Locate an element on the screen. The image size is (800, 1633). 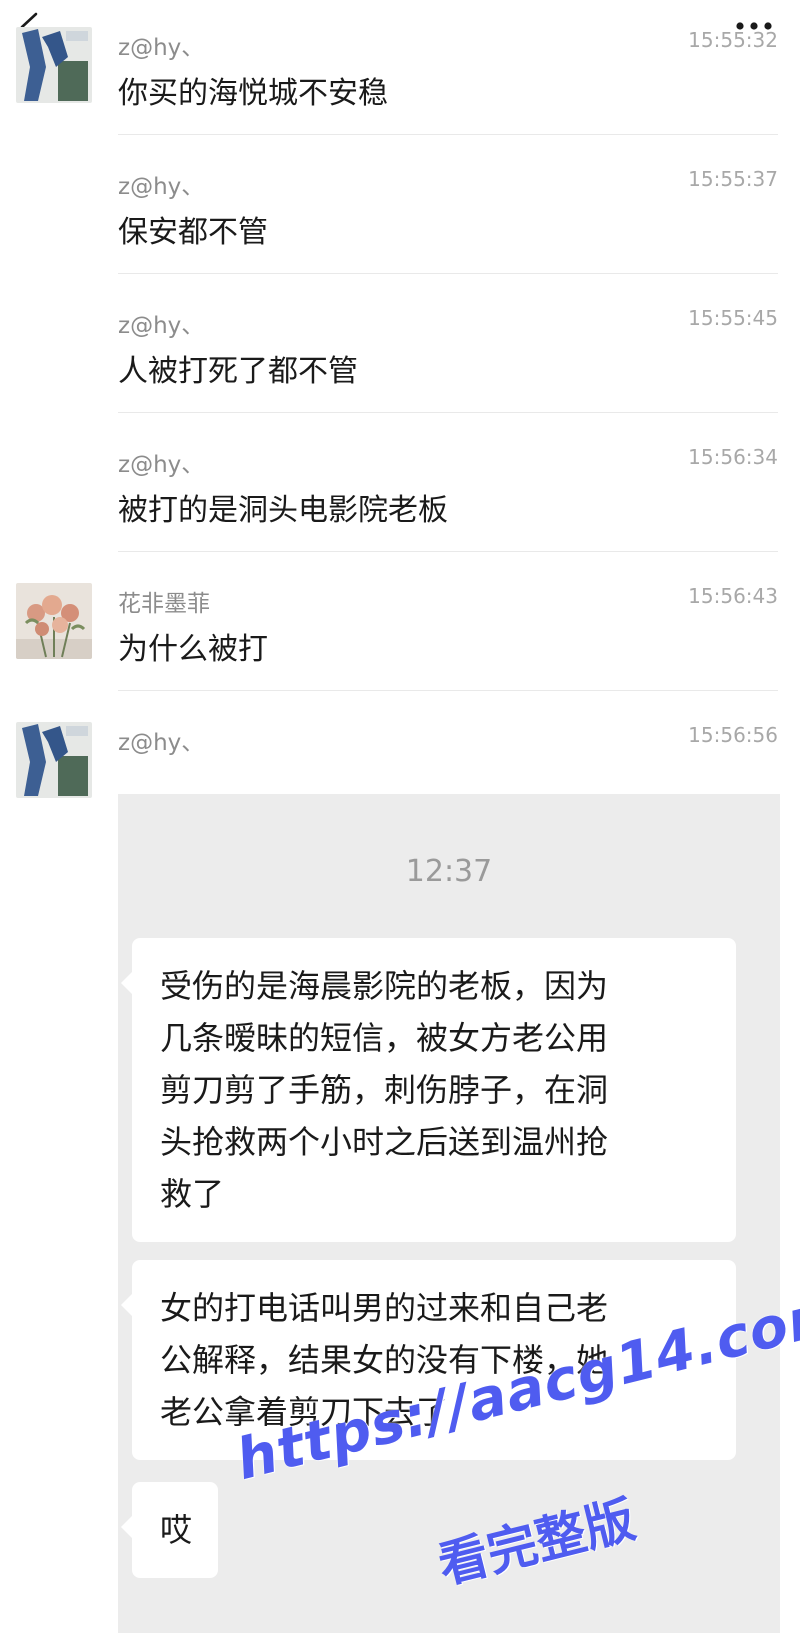
message-text: 人被打死了都不管 is located at coordinates (238, 371).